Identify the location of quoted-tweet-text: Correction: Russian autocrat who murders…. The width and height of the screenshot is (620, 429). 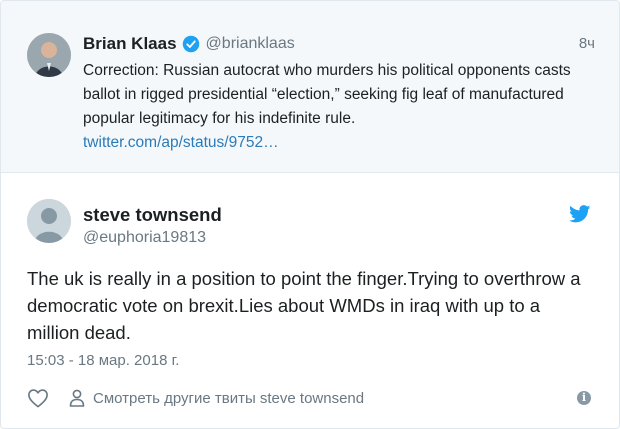
(327, 94).